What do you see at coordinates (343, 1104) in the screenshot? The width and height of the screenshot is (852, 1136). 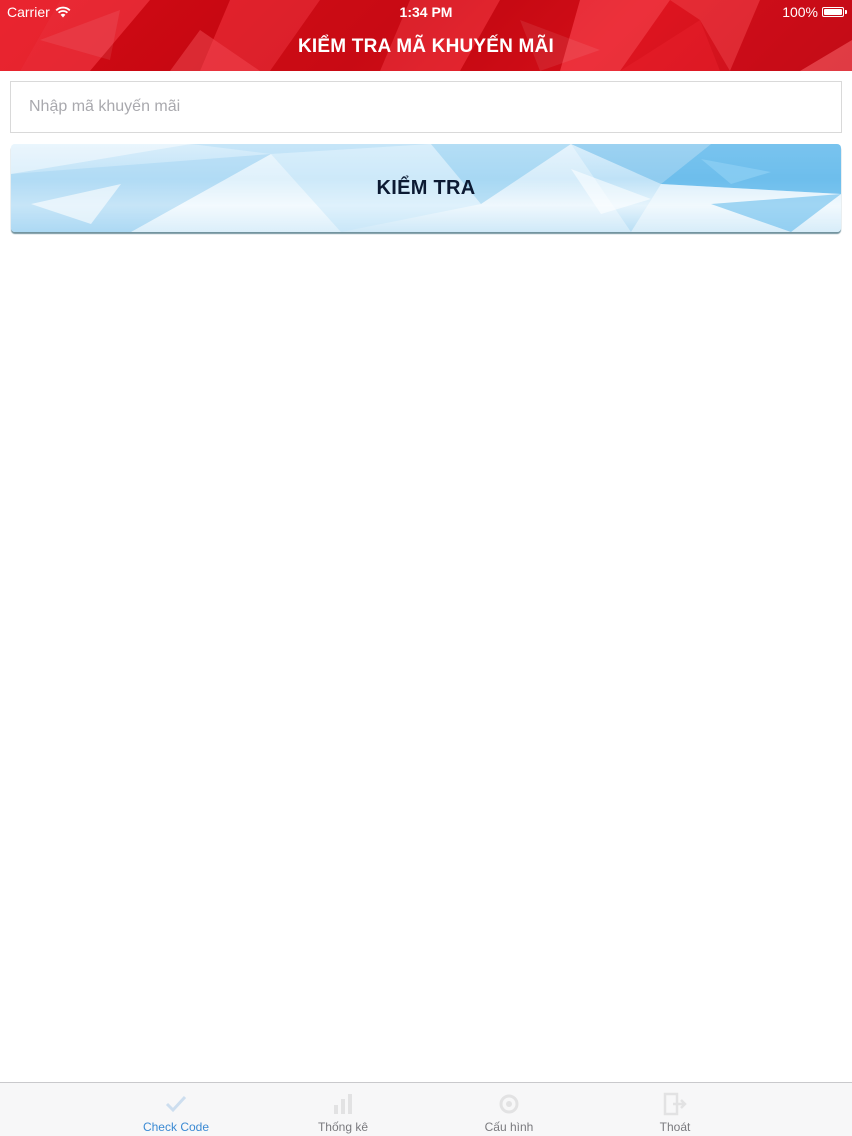 I see `chart-icon` at bounding box center [343, 1104].